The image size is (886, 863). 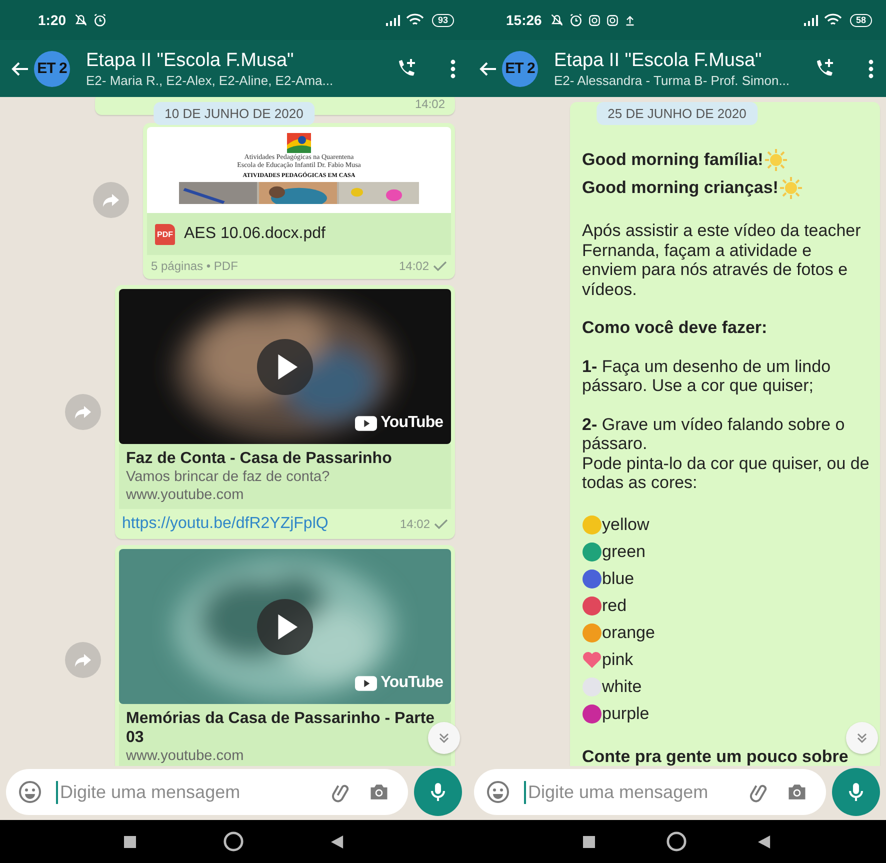 What do you see at coordinates (194, 266) in the screenshot?
I see `file-info: 5 páginas • PDF` at bounding box center [194, 266].